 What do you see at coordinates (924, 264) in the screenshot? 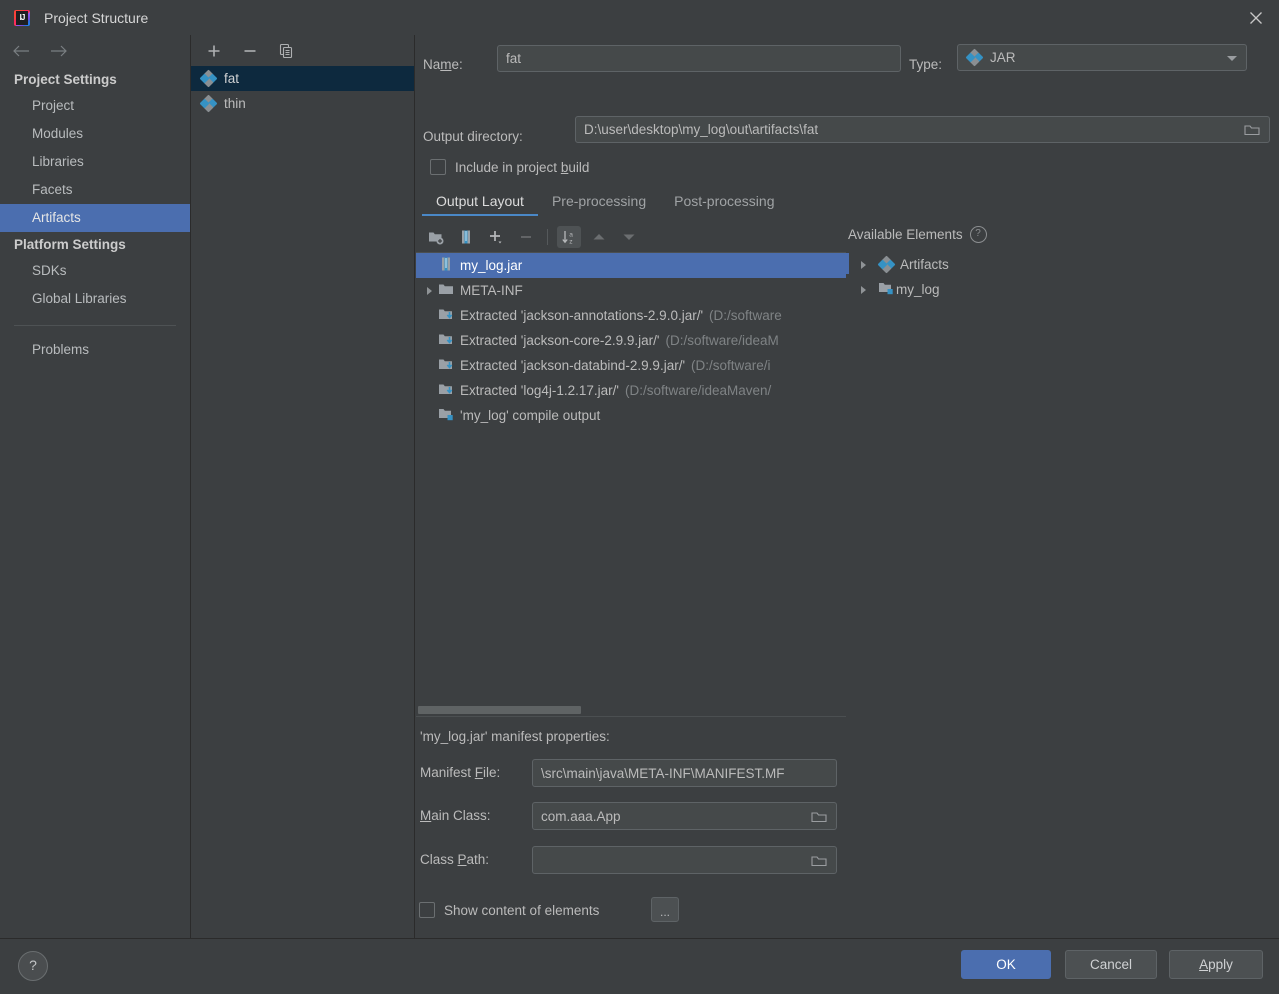
I see `available-element-label: Artifacts` at bounding box center [924, 264].